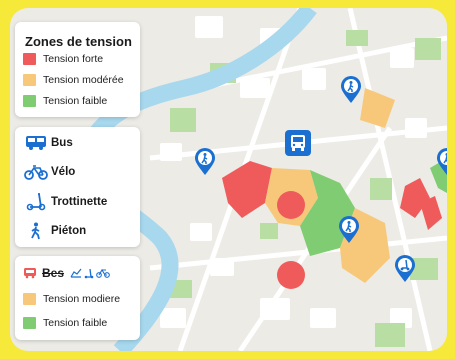  I want to click on legend-title: Zones de tension, so click(78, 41).